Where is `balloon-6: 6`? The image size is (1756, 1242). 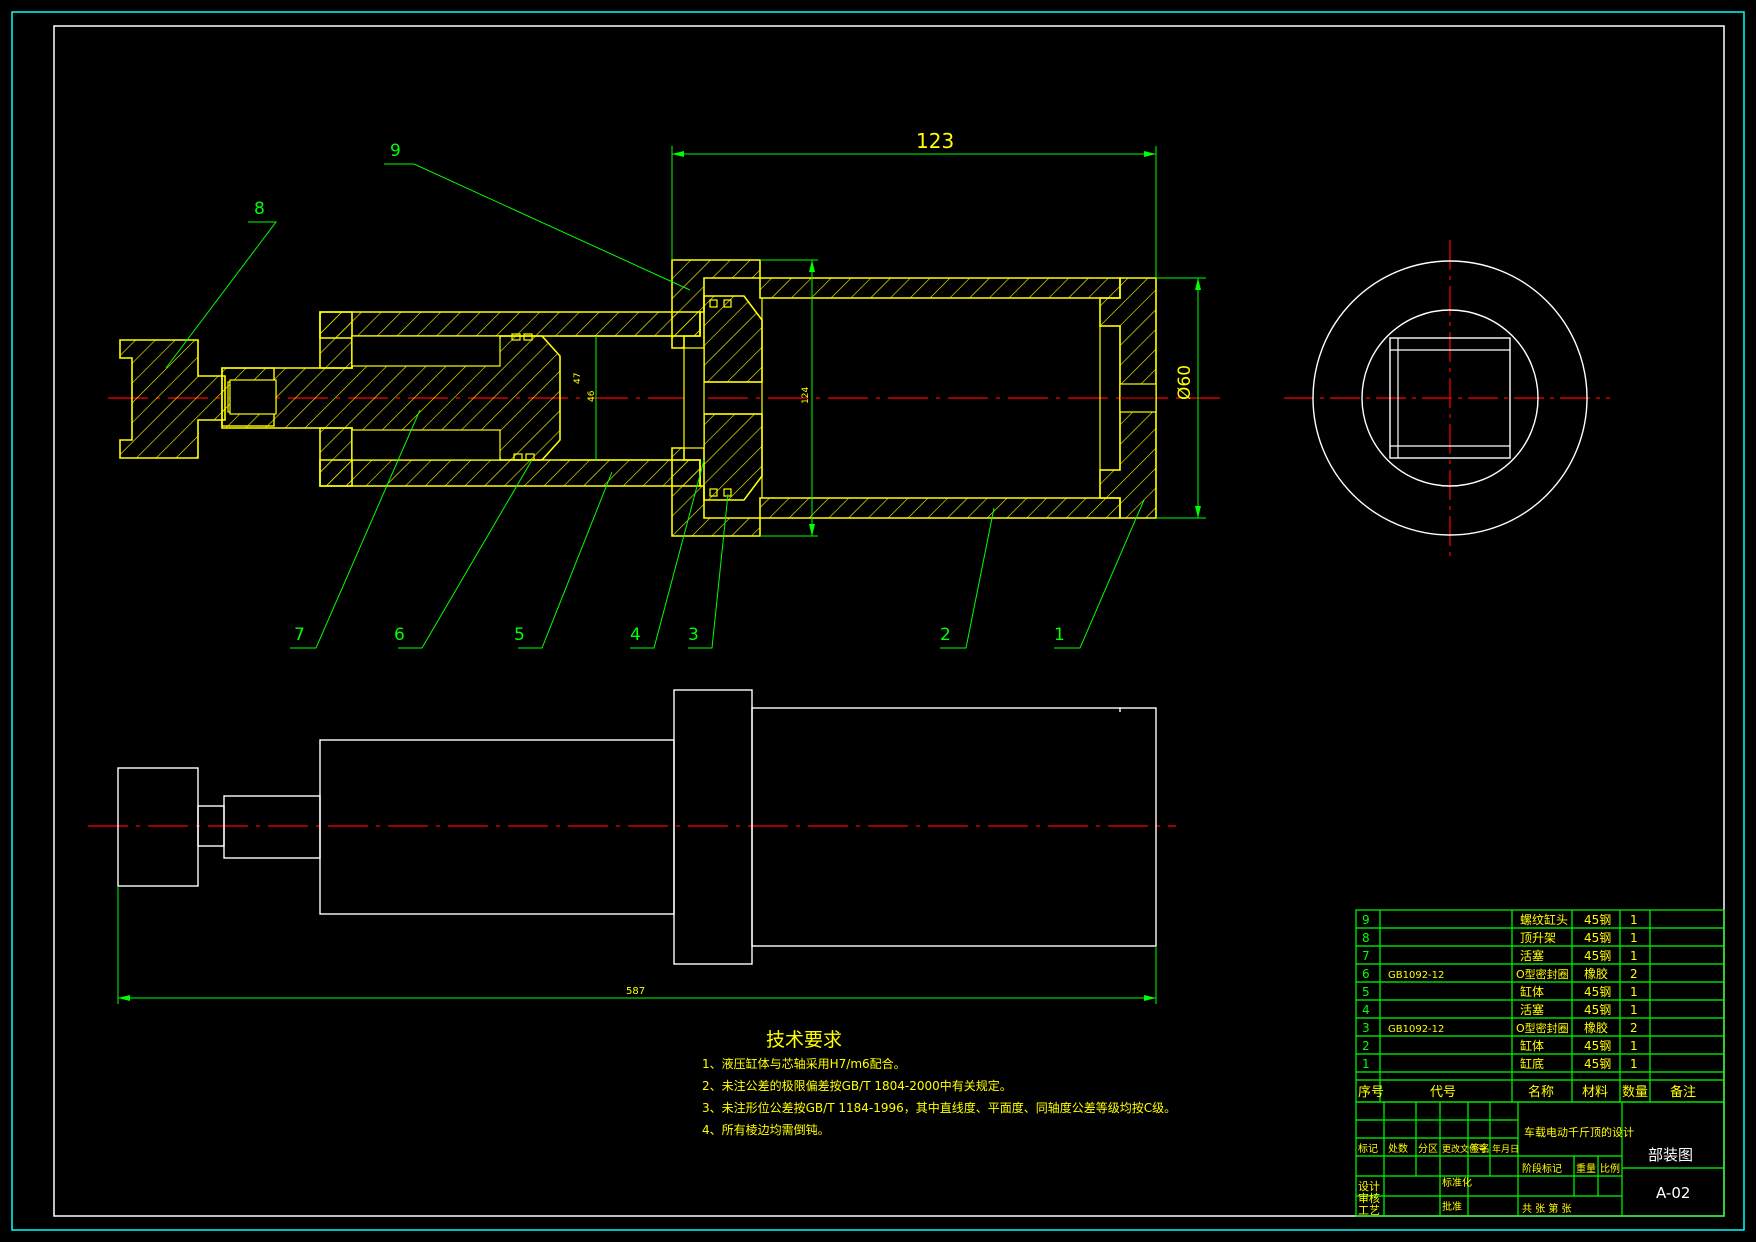 balloon-6: 6 is located at coordinates (399, 635).